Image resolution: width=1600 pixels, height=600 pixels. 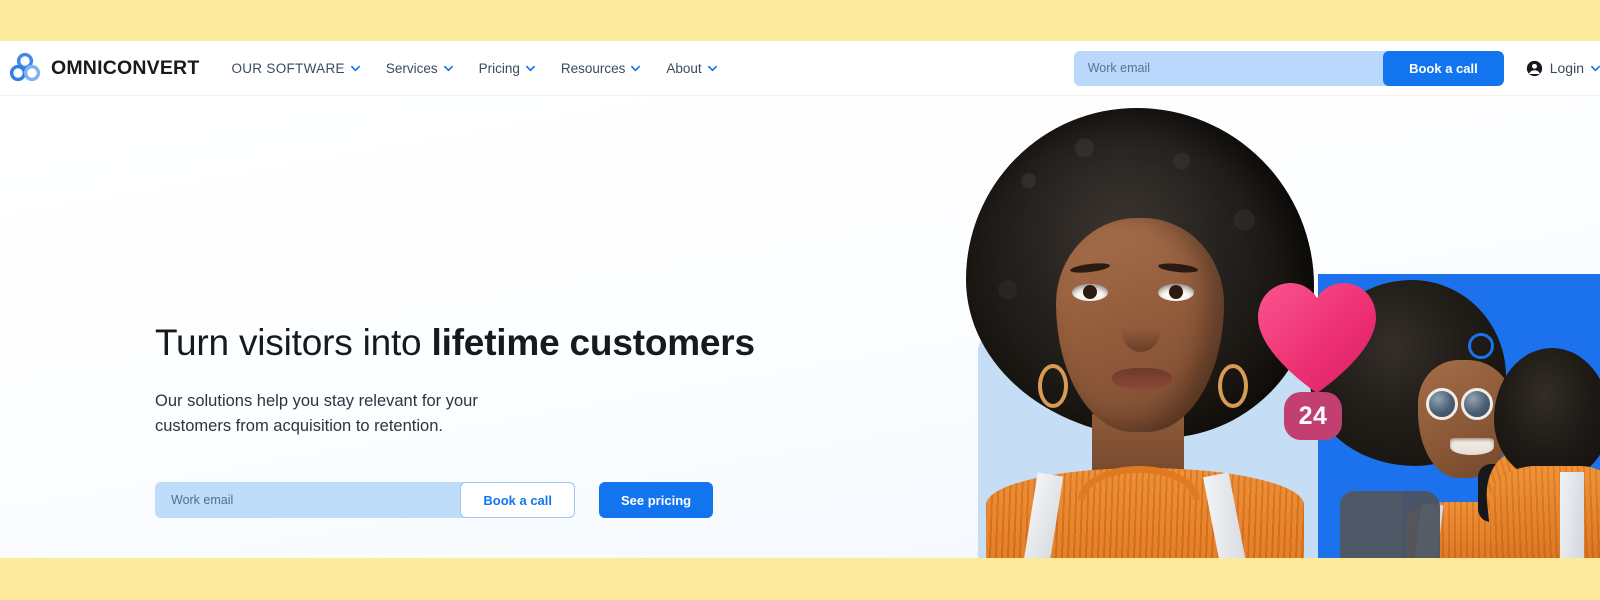 I want to click on nose, so click(x=1141, y=332).